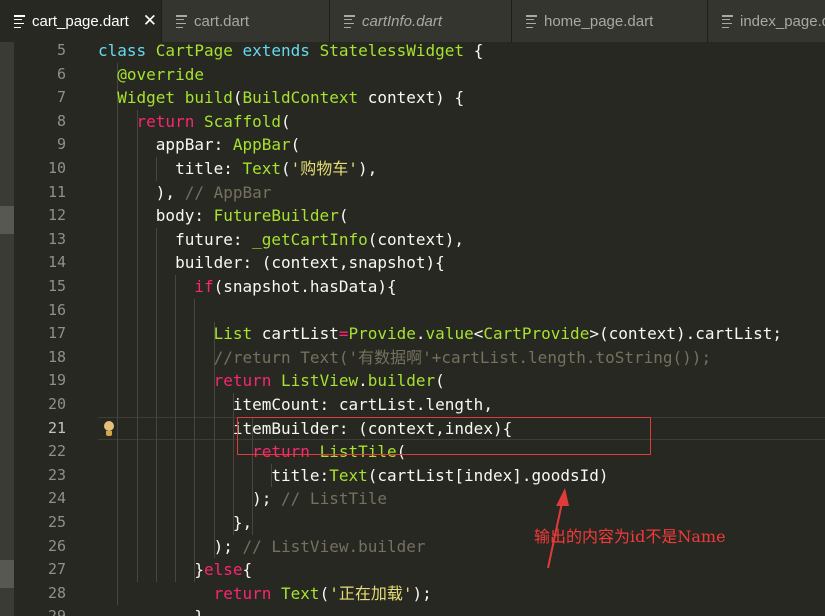  What do you see at coordinates (562, 497) in the screenshot?
I see `arrow-head` at bounding box center [562, 497].